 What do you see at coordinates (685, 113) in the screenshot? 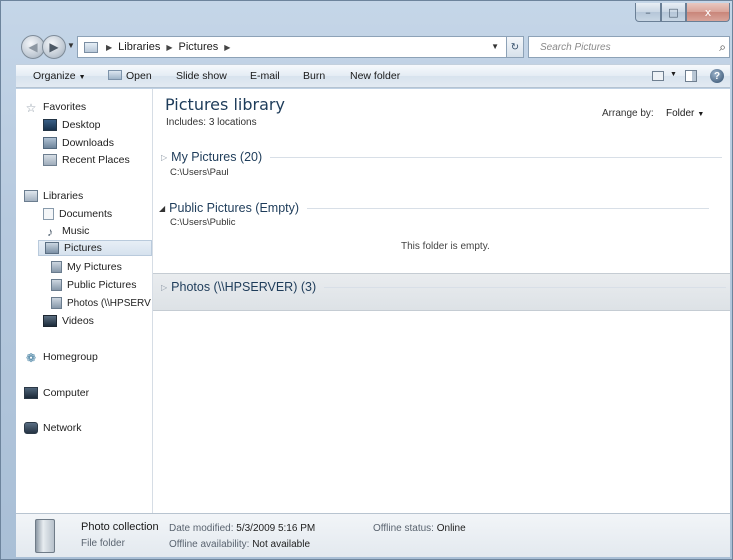
I see `arrange-by-dropdown: Folder ▼` at bounding box center [685, 113].